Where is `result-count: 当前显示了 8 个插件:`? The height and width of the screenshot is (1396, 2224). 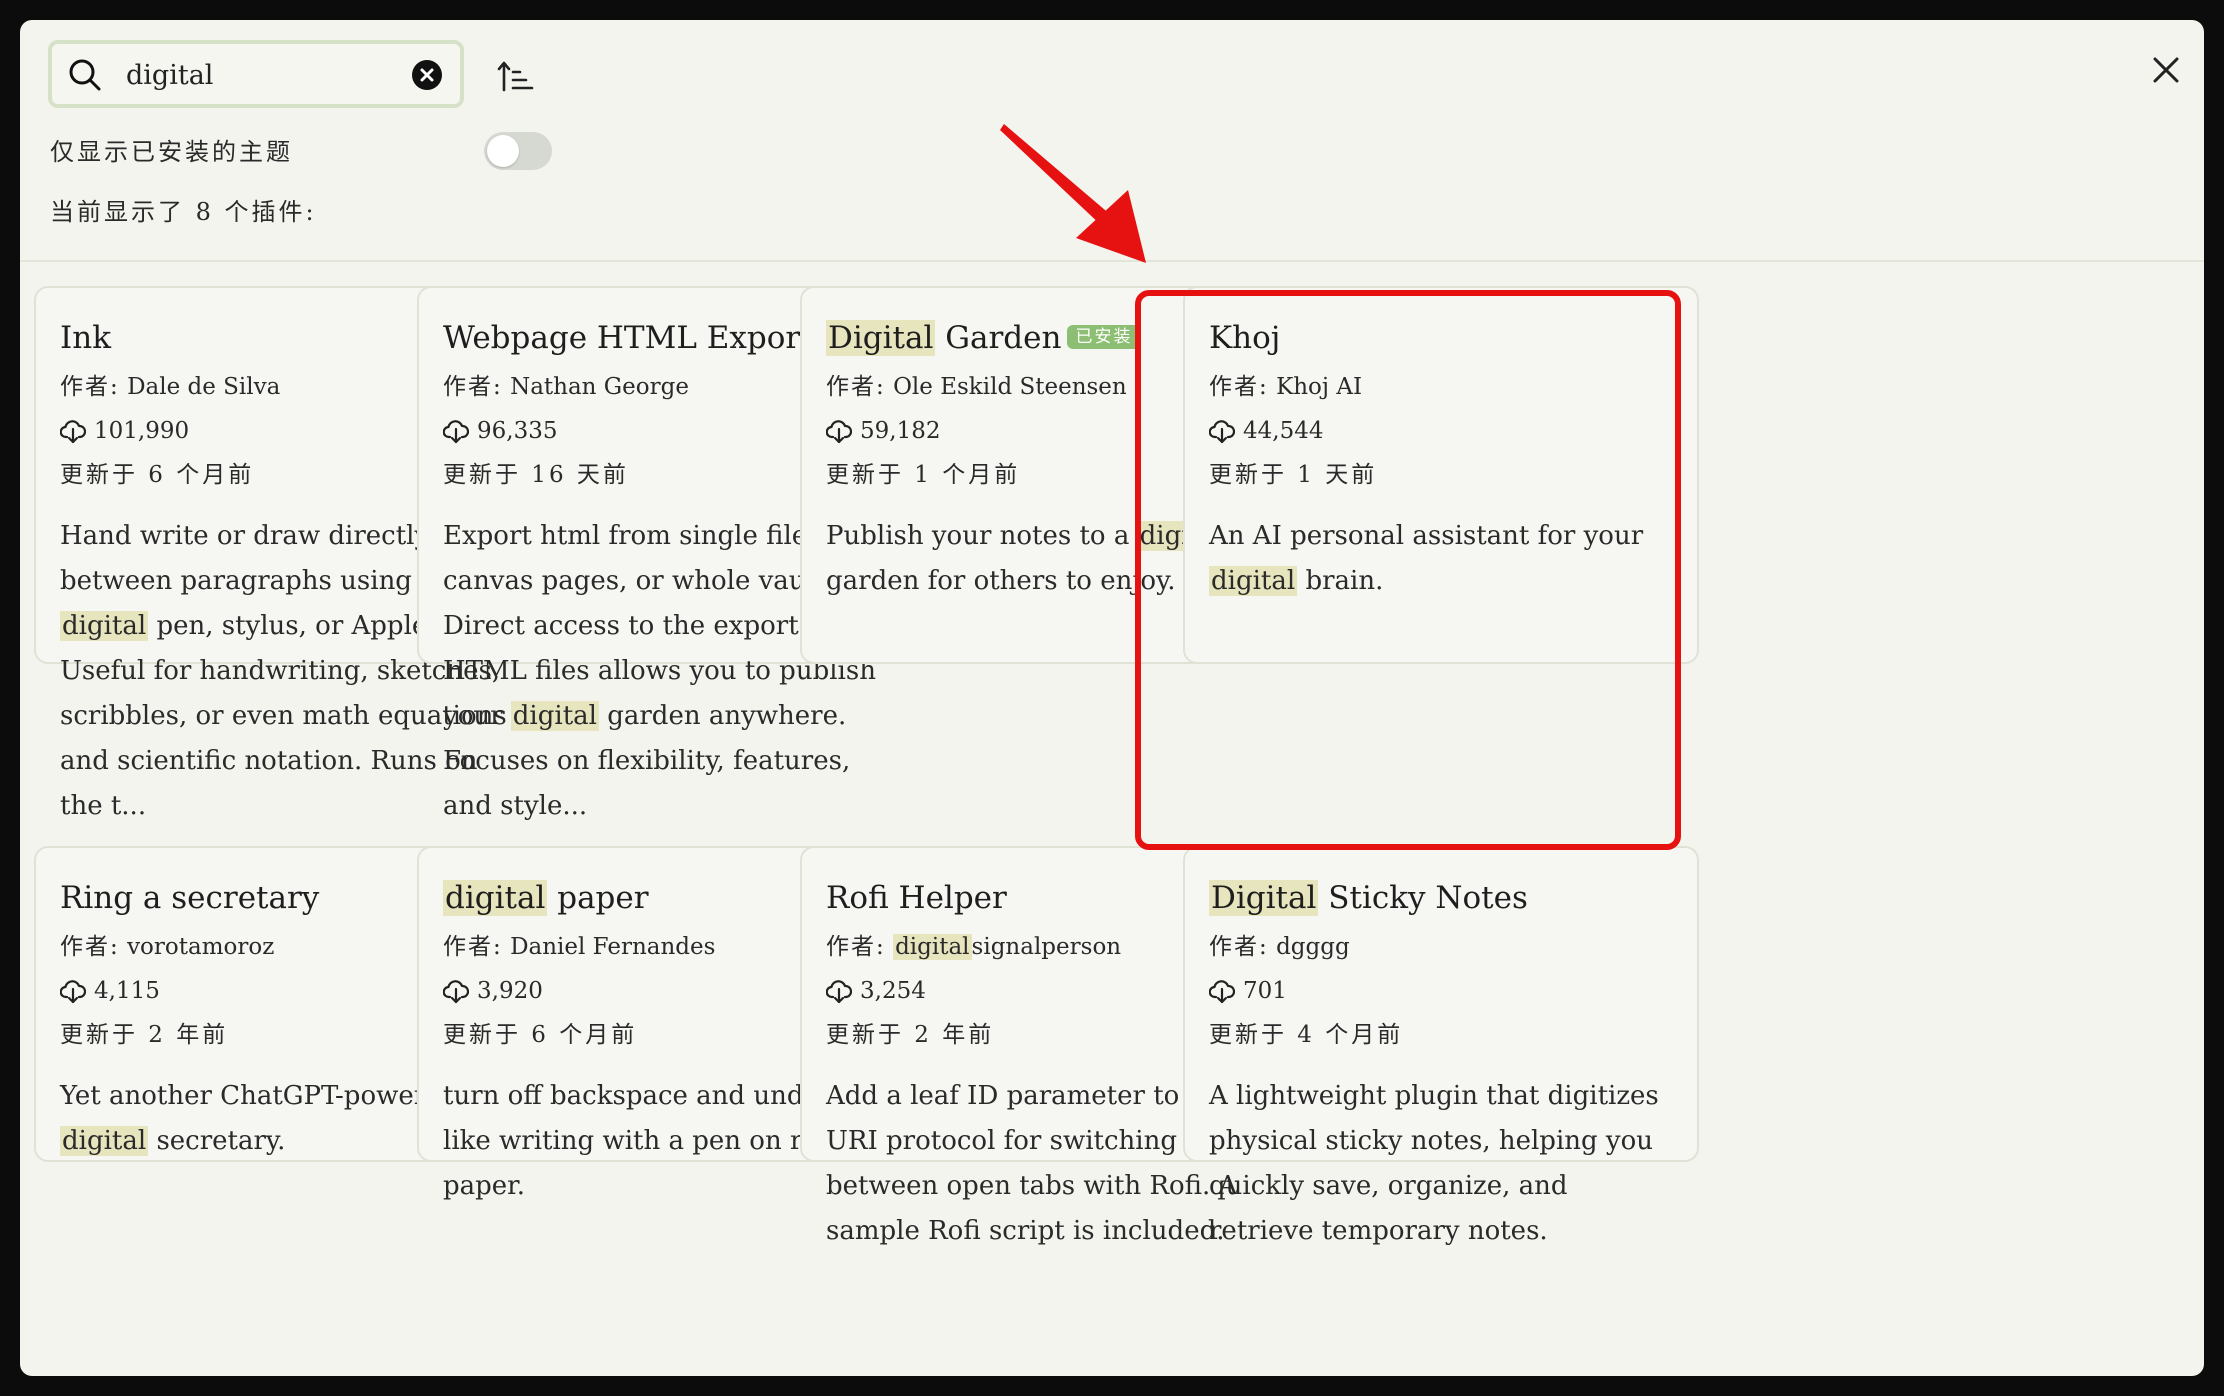 result-count: 当前显示了 8 个插件: is located at coordinates (183, 212).